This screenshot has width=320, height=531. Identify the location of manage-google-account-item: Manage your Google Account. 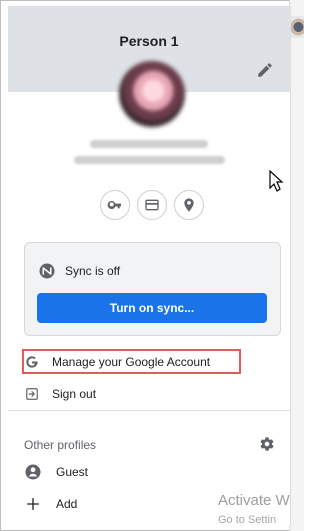
(151, 362).